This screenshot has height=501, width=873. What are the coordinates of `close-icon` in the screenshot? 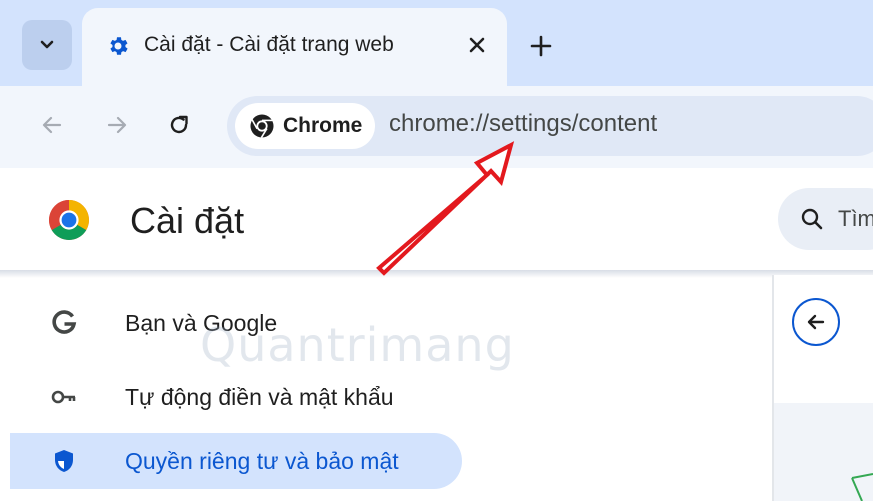 It's located at (477, 45).